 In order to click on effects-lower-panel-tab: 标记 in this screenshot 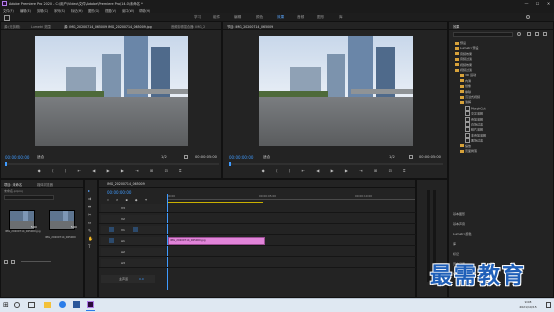, I will do `click(456, 254)`.